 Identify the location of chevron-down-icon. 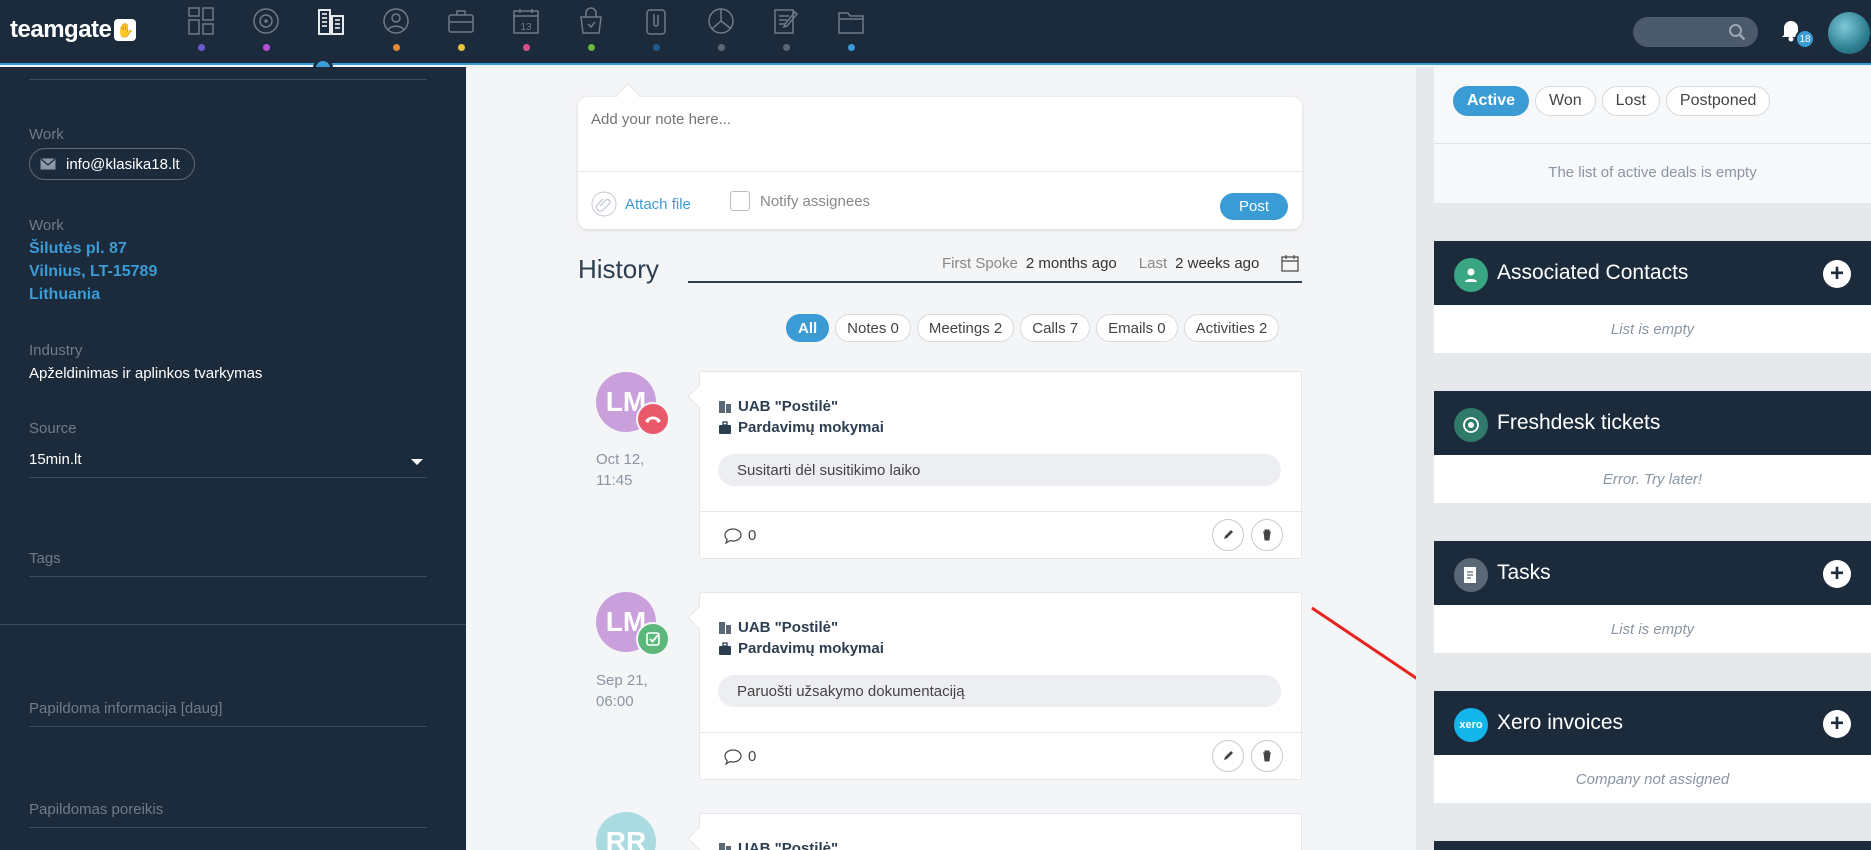
(417, 462).